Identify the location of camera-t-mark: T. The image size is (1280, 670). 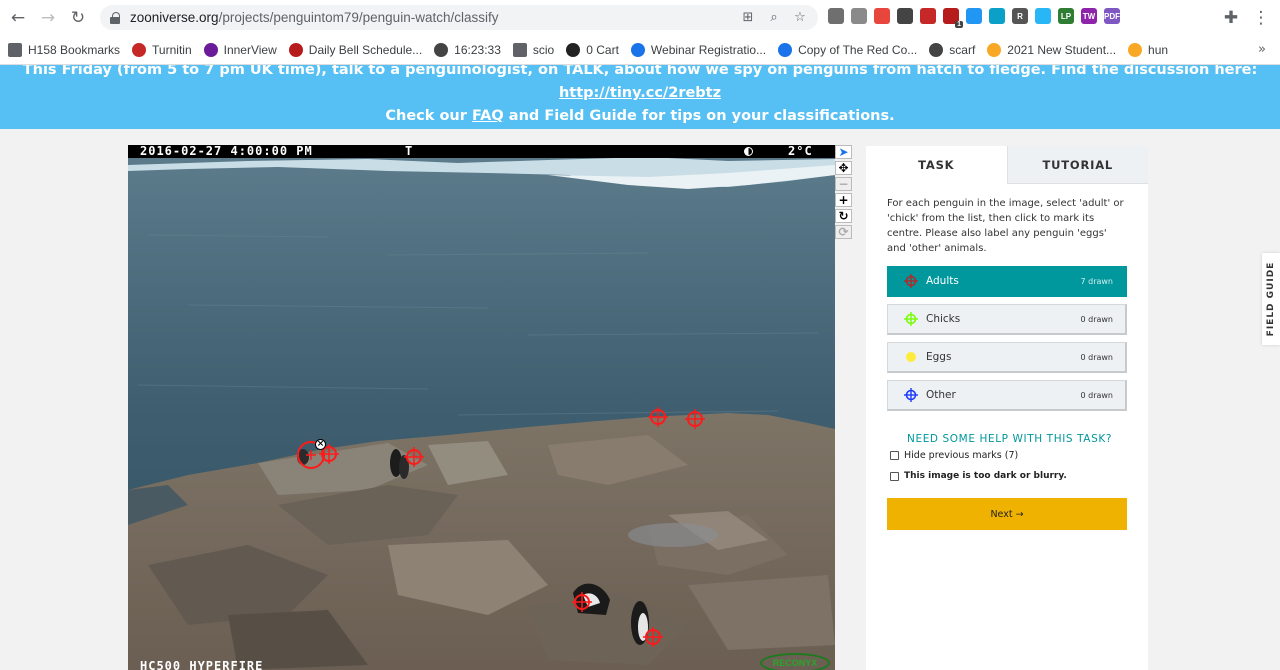
(409, 151).